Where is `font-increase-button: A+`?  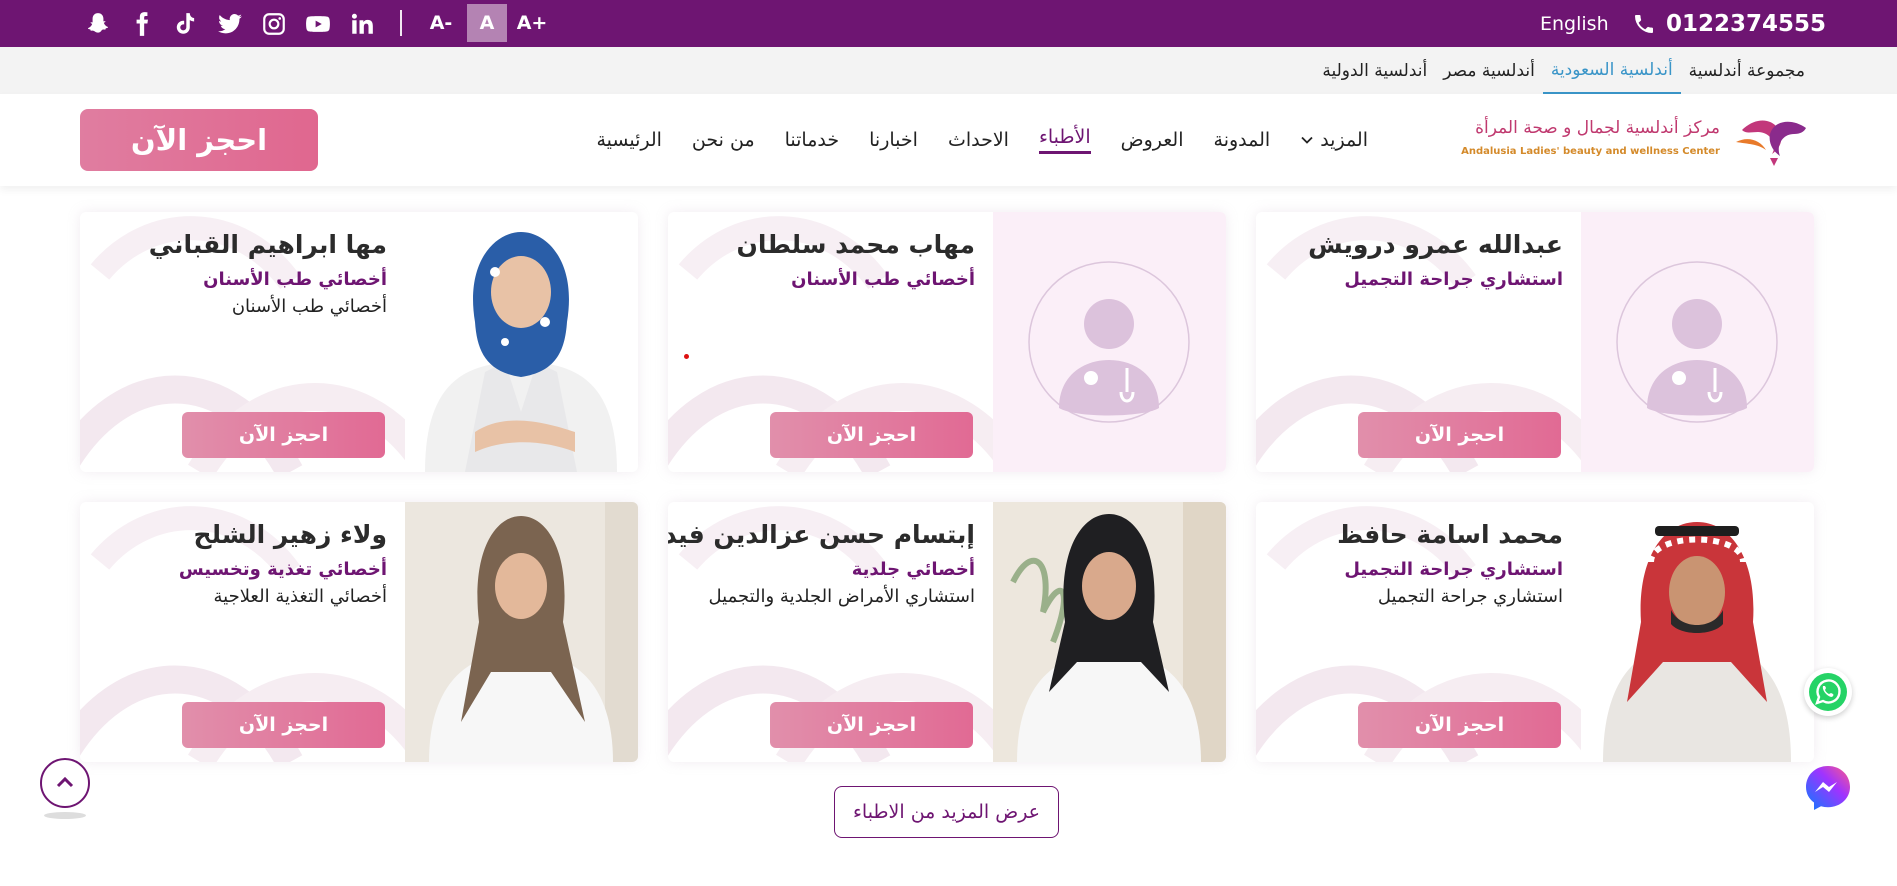
font-increase-button: A+ is located at coordinates (532, 23).